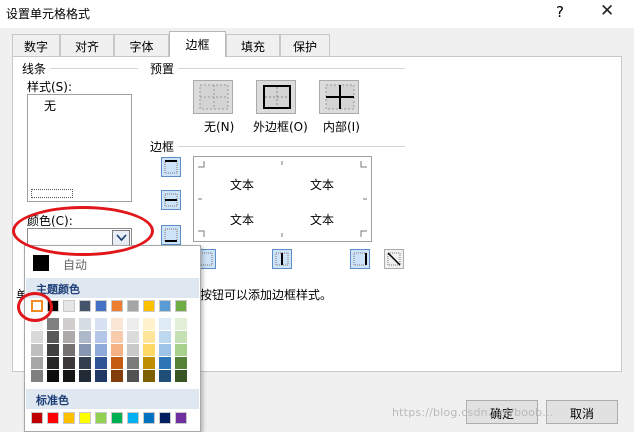 The width and height of the screenshot is (634, 432). What do you see at coordinates (560, 12) in the screenshot?
I see `help-button: ?` at bounding box center [560, 12].